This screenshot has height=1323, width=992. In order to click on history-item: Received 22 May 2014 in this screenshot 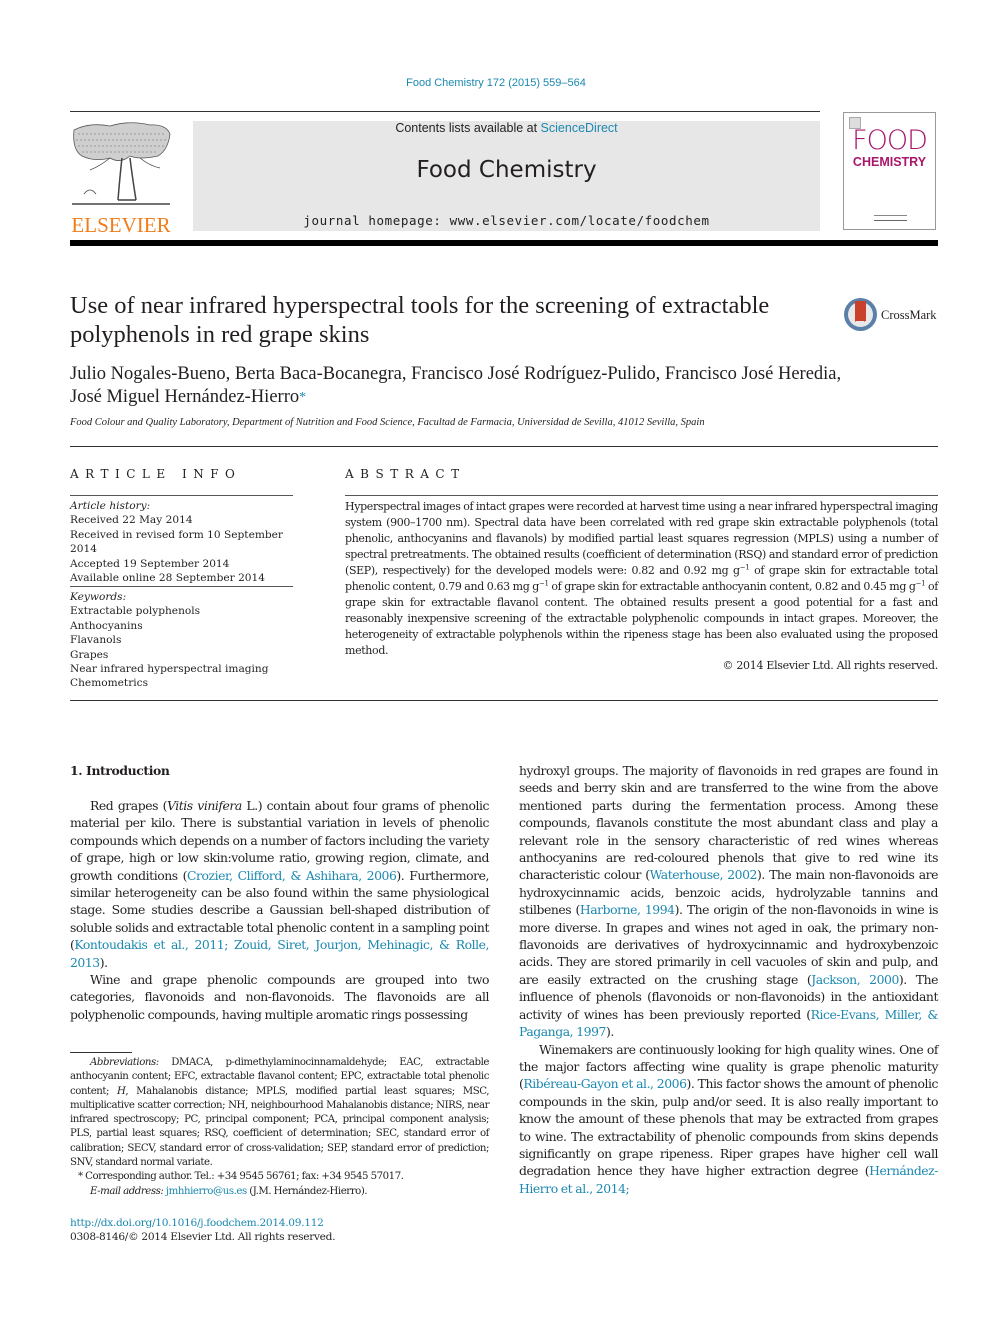, I will do `click(131, 520)`.